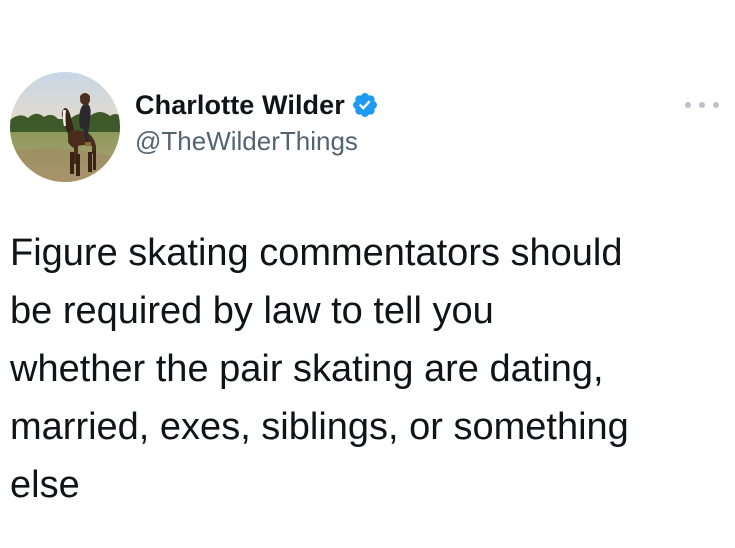 Image resolution: width=735 pixels, height=548 pixels. I want to click on avatar-photo, so click(65, 127).